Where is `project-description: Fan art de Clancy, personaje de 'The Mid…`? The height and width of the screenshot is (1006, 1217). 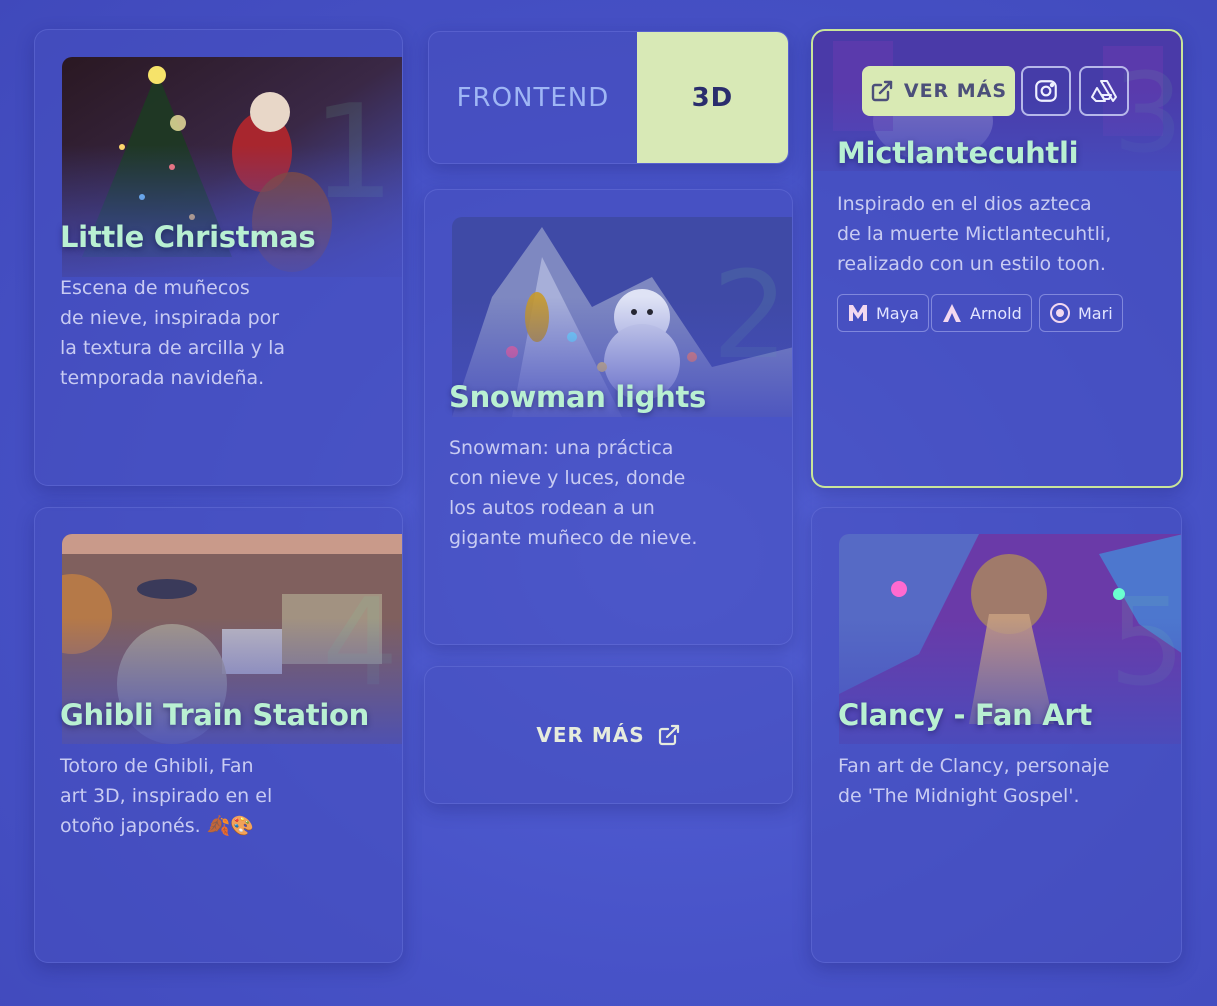
project-description: Fan art de Clancy, personaje de 'The Mid… is located at coordinates (974, 781).